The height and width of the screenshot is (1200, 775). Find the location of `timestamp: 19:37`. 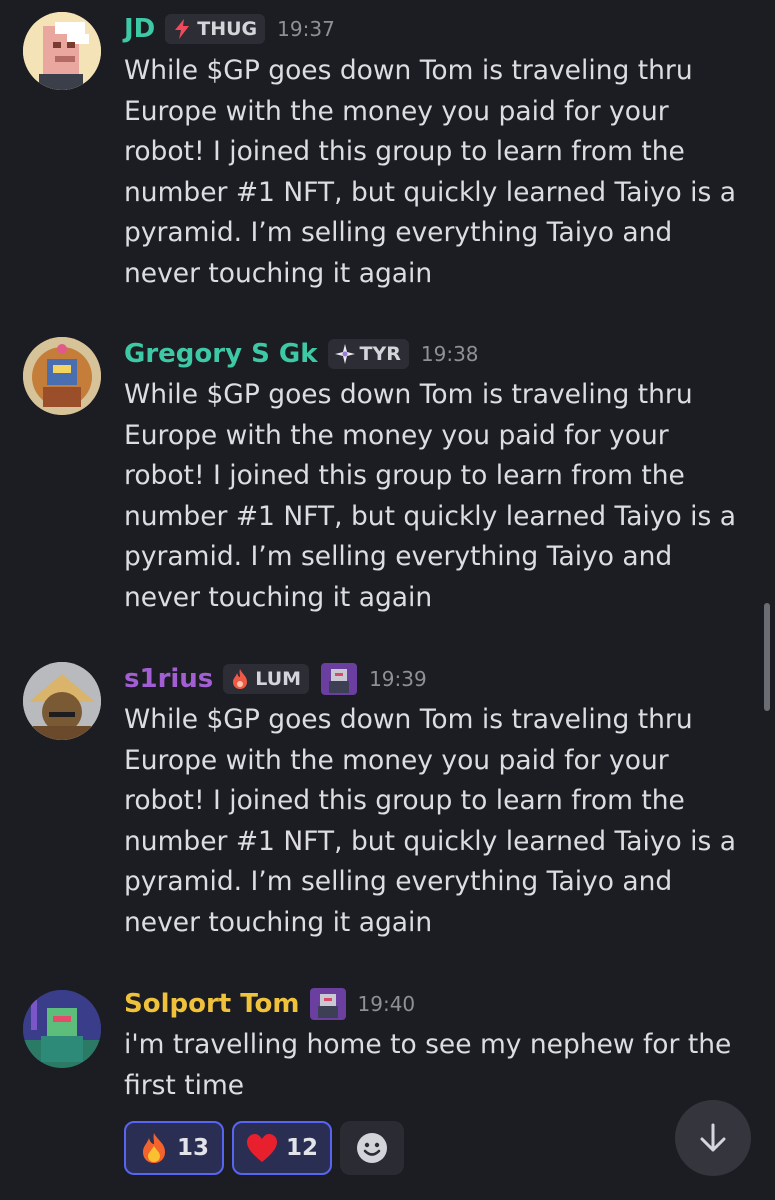

timestamp: 19:37 is located at coordinates (306, 29).